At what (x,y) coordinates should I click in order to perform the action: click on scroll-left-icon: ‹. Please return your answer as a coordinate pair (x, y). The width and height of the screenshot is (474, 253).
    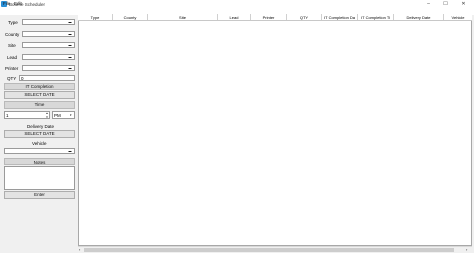
    Looking at the image, I should click on (79, 250).